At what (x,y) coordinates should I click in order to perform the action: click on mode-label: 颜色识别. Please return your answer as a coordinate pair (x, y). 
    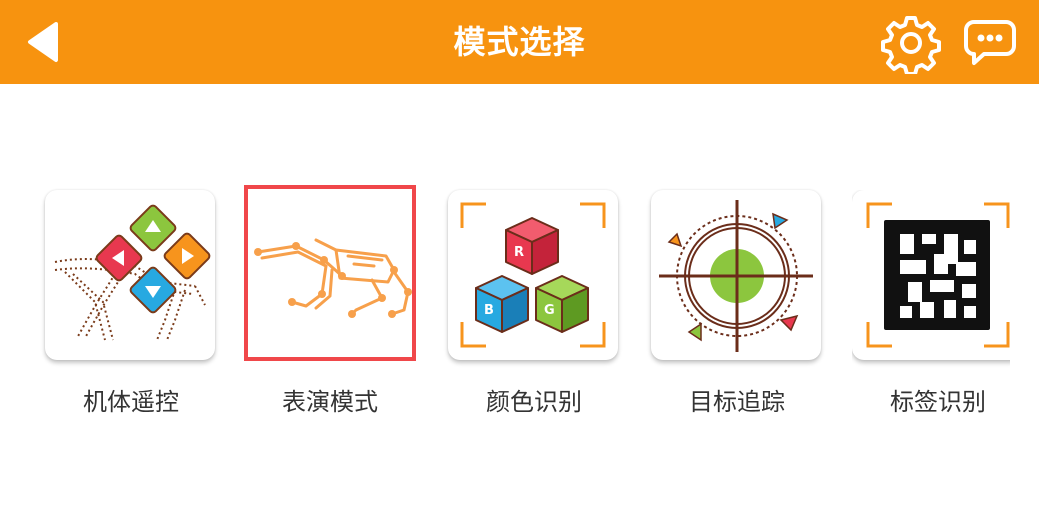
    Looking at the image, I should click on (534, 402).